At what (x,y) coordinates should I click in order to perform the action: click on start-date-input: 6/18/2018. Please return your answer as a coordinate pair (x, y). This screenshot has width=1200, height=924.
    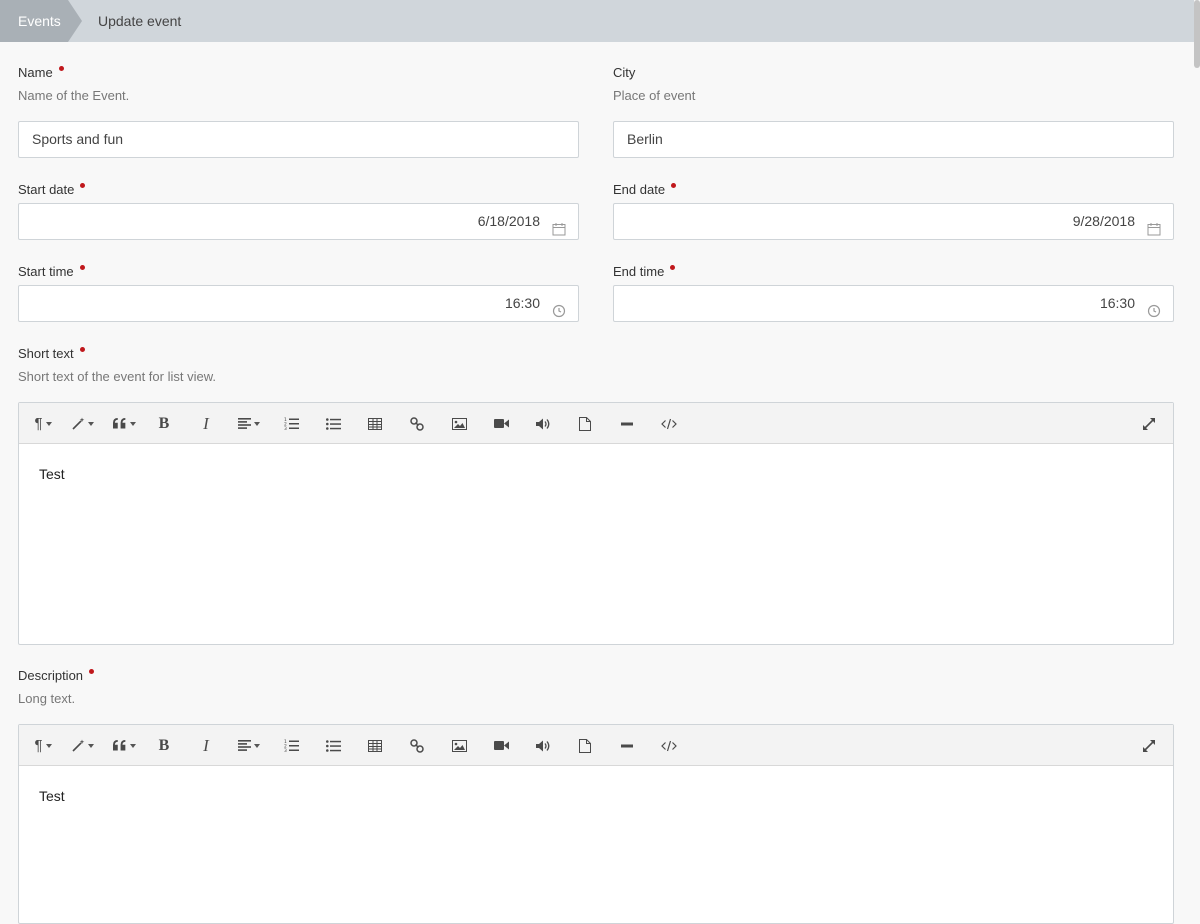
    Looking at the image, I should click on (298, 221).